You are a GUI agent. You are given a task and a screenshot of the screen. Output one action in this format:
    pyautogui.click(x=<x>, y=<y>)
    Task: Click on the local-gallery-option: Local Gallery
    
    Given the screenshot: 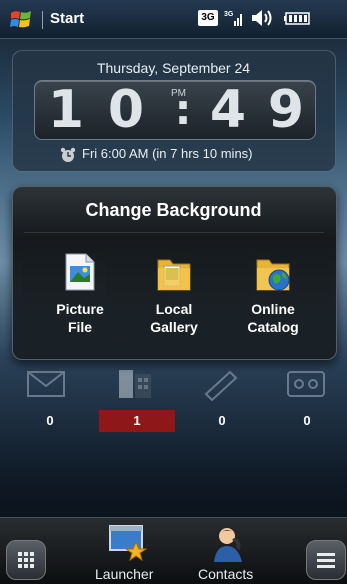 What is the action you would take?
    pyautogui.click(x=174, y=300)
    